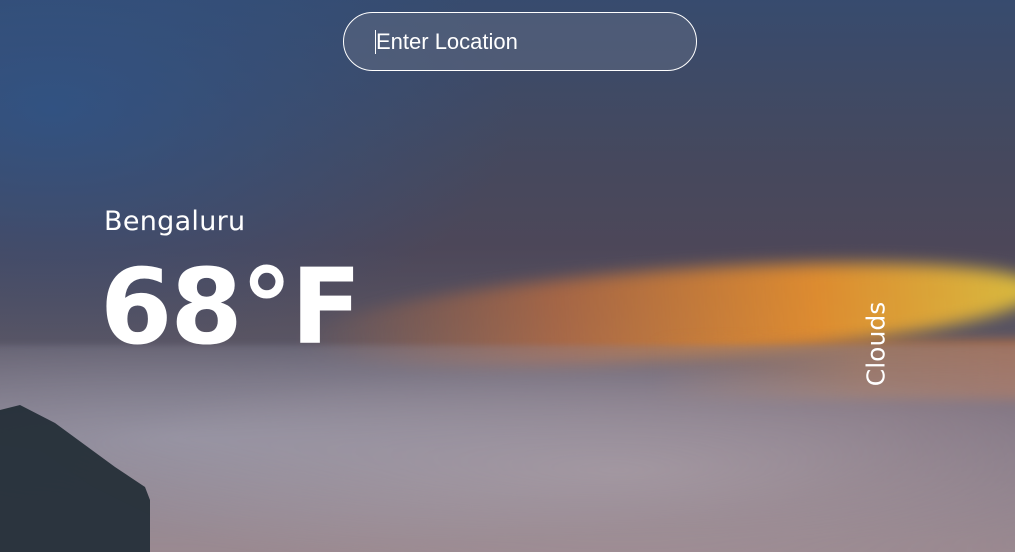  I want to click on temperature-value: 68°F, so click(231, 307).